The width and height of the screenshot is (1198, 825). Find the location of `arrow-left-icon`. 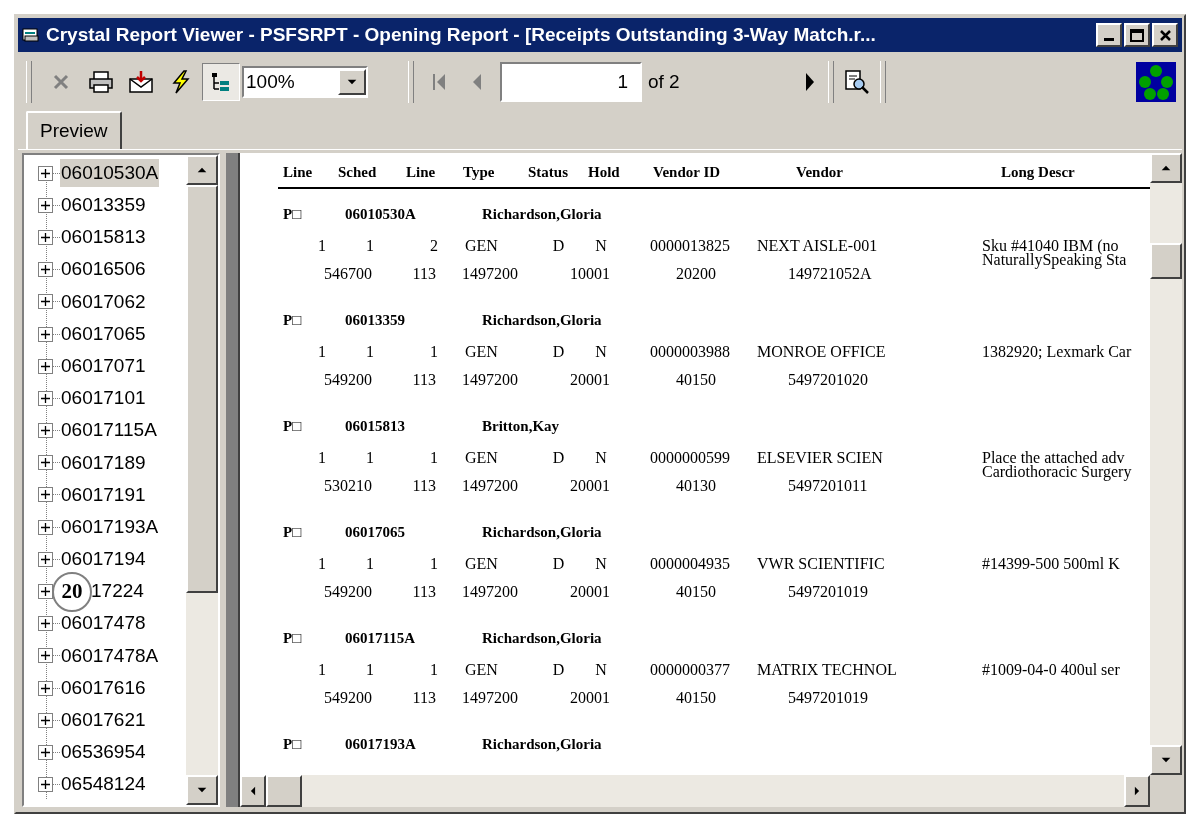

arrow-left-icon is located at coordinates (253, 791).